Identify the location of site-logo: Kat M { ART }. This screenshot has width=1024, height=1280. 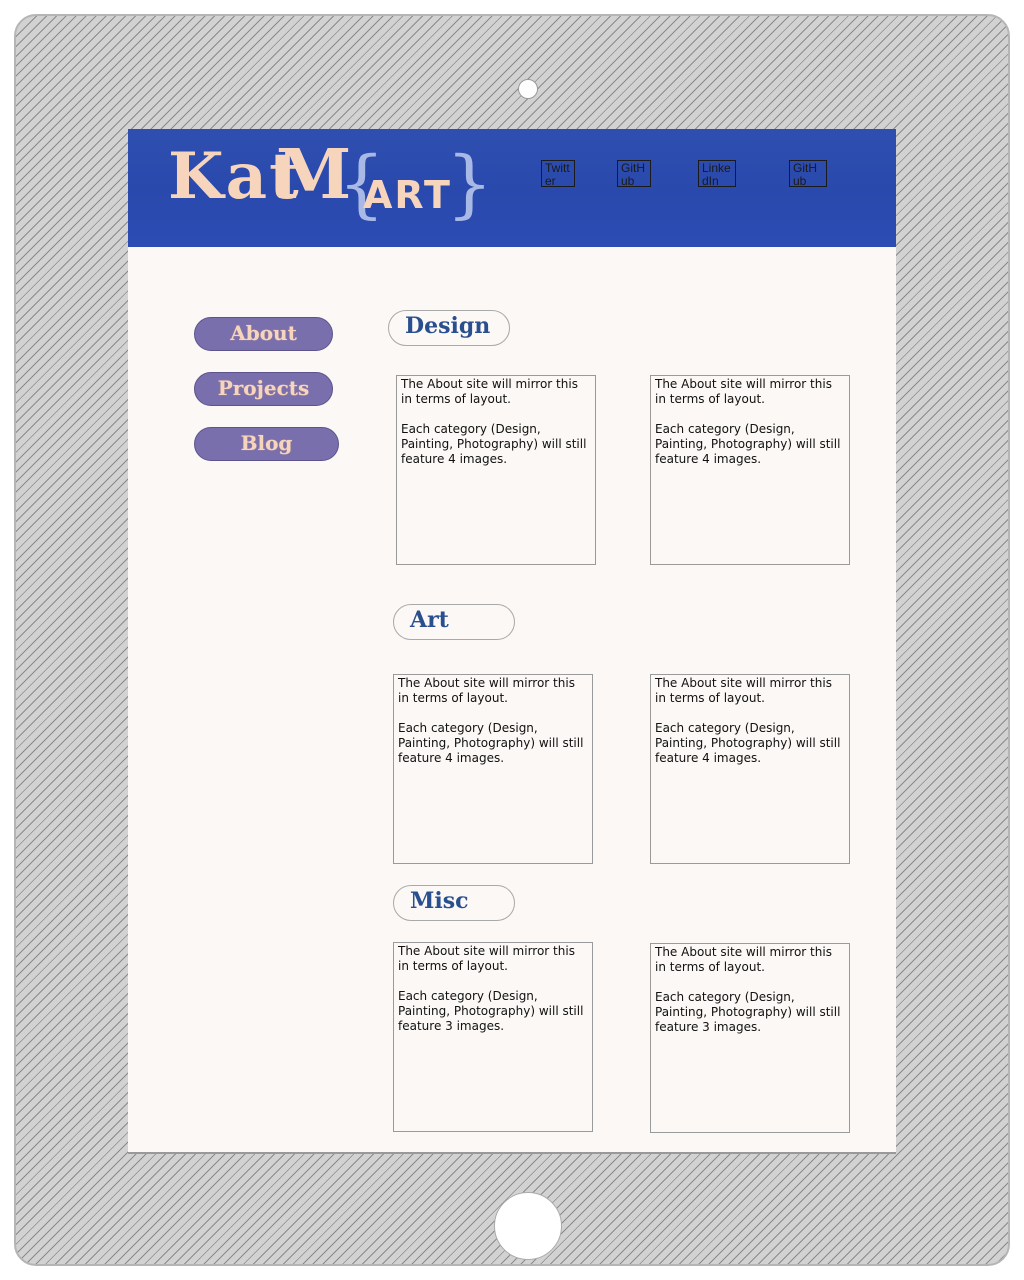
(330, 187).